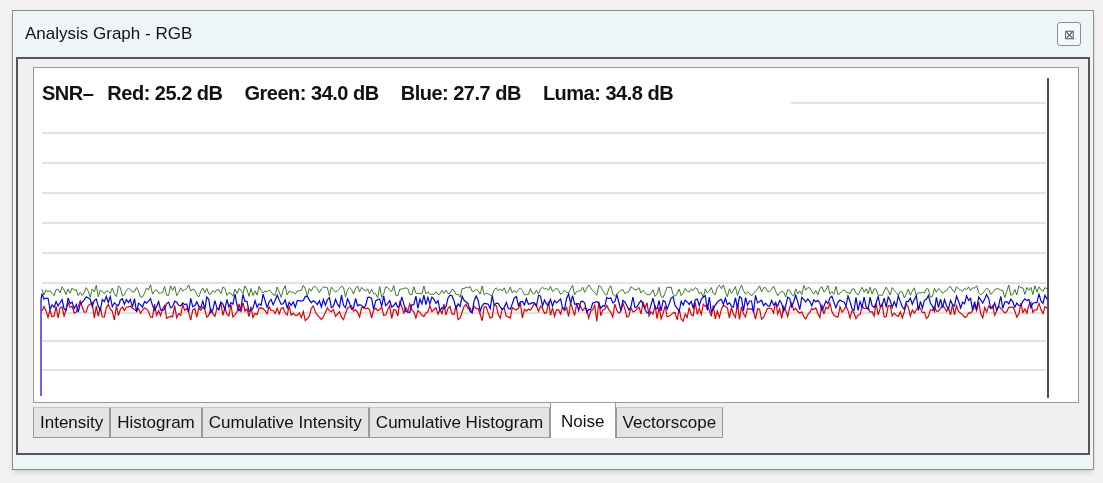 Image resolution: width=1103 pixels, height=483 pixels. What do you see at coordinates (583, 420) in the screenshot?
I see `tab: Noise` at bounding box center [583, 420].